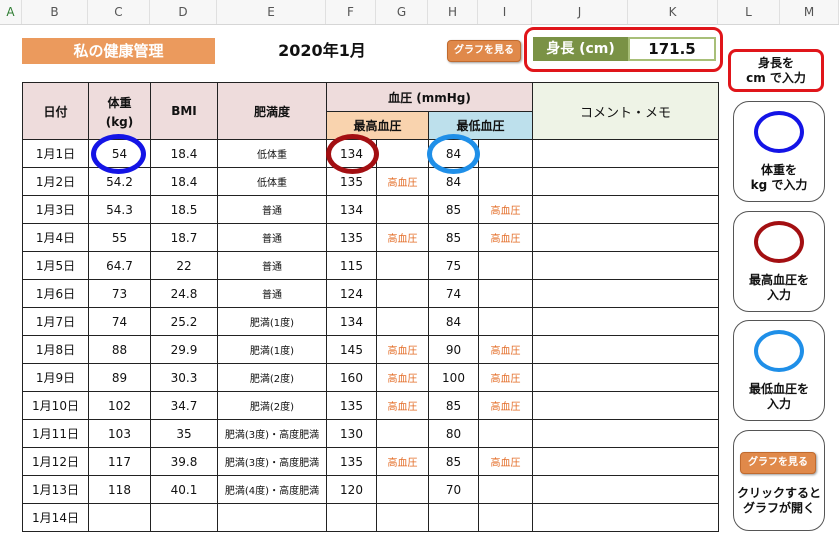  Describe the element at coordinates (55, 405) in the screenshot. I see `date-cell: 1月10日` at that location.